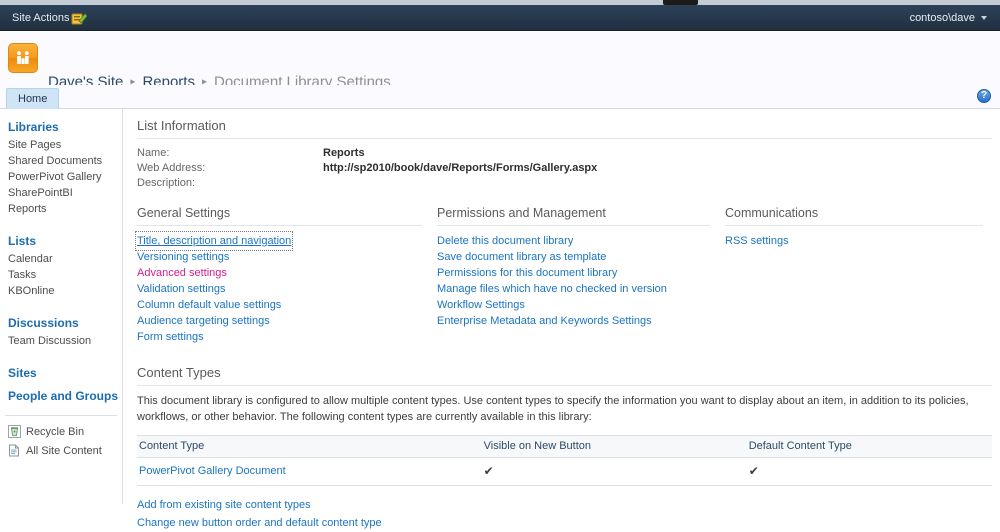  I want to click on sidebar-heading-libraries: Libraries, so click(61, 125).